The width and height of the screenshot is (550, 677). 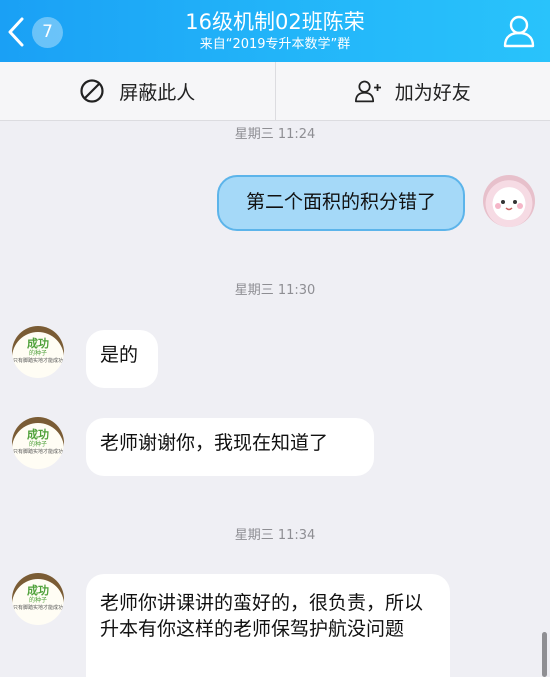 I want to click on incoming-message-bubble: 是的, so click(x=122, y=359).